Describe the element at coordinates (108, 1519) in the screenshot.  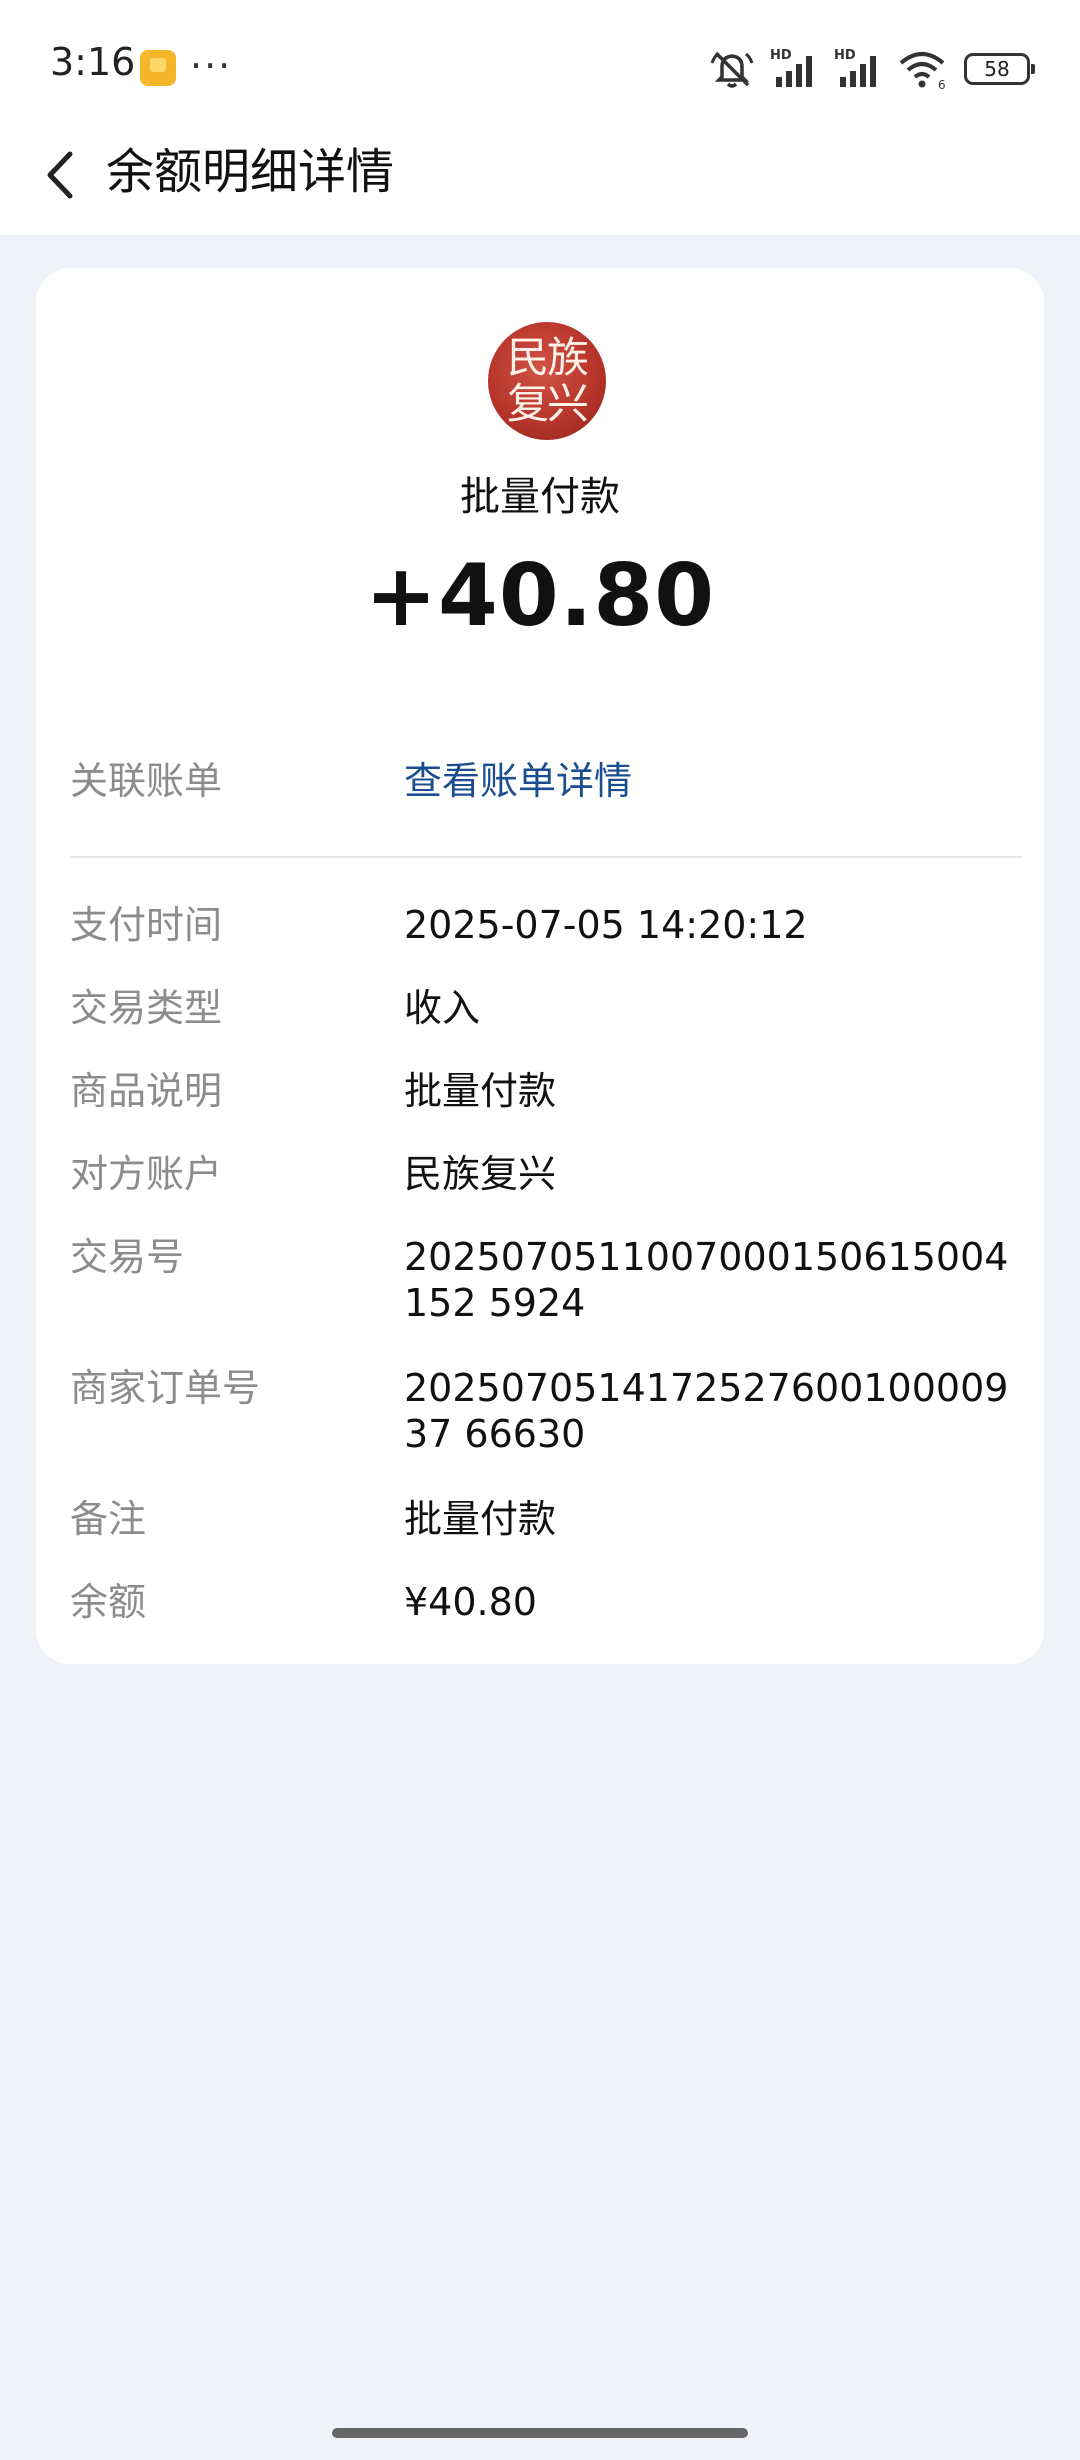
I see `detail-label: 备注` at that location.